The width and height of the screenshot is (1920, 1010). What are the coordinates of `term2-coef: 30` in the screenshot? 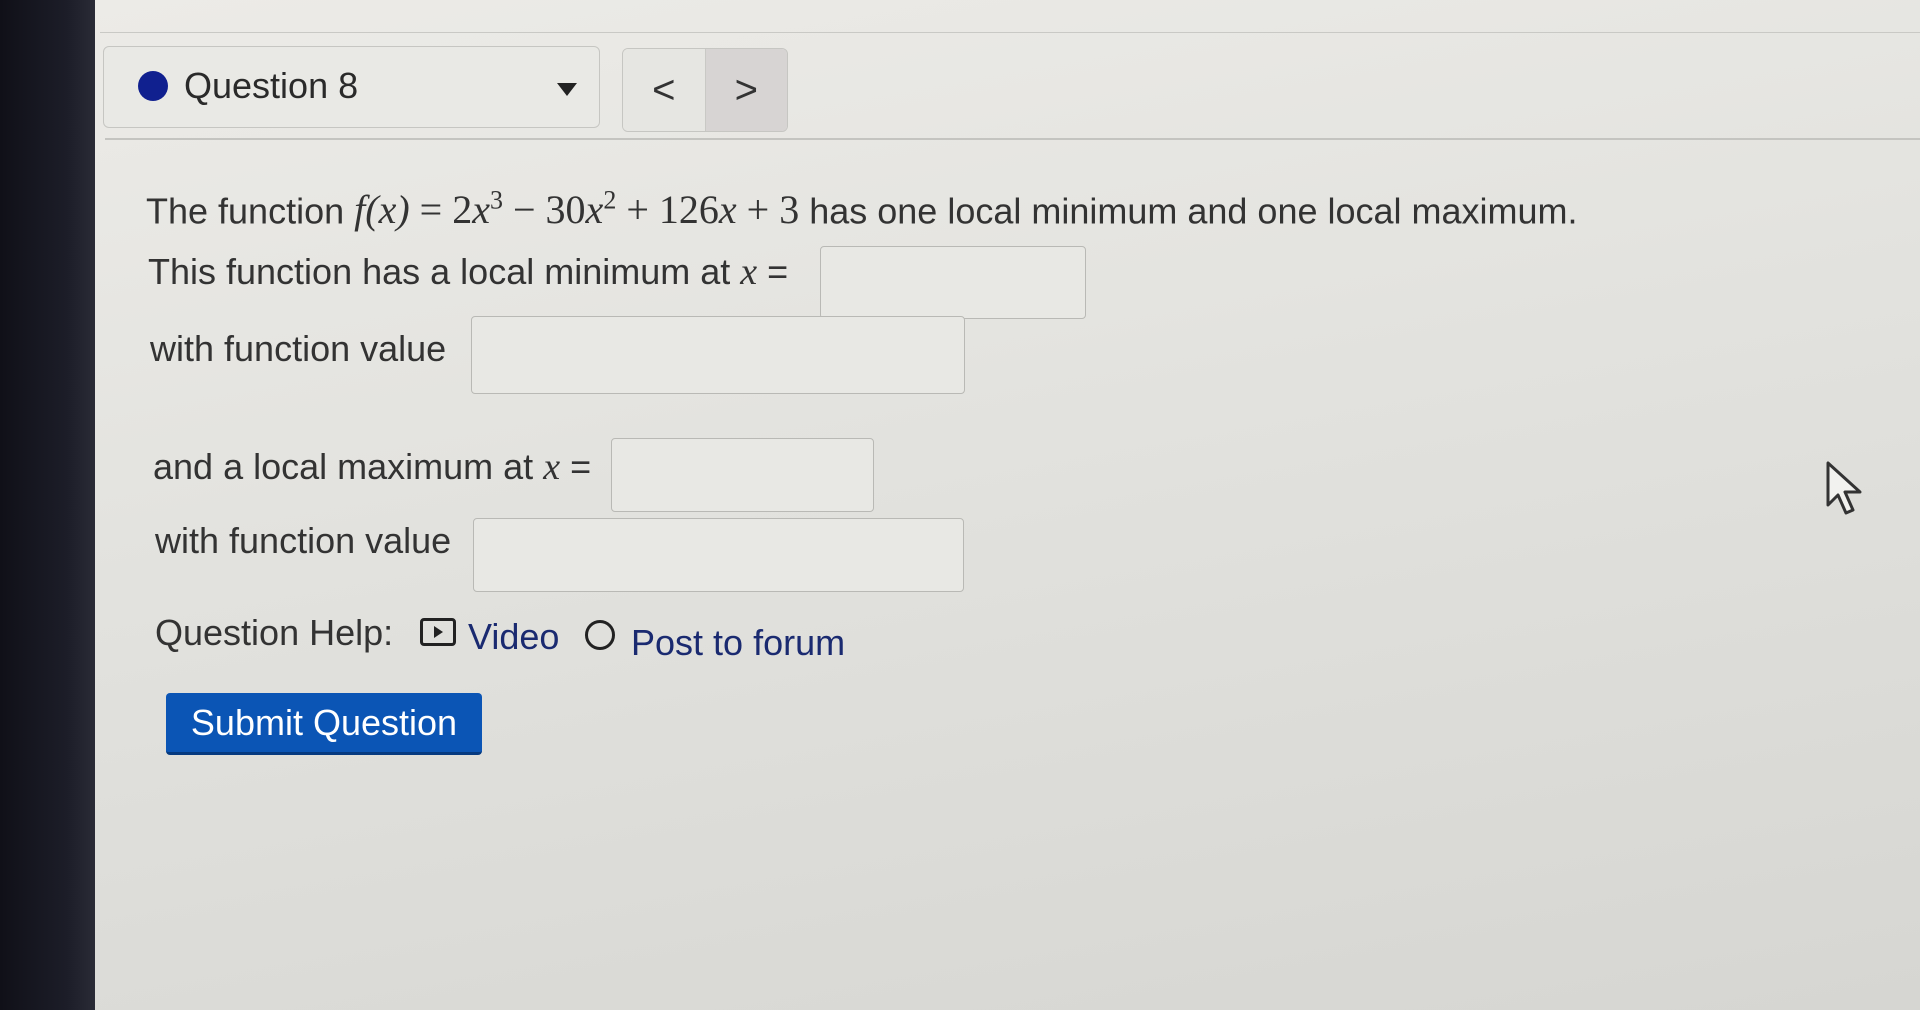 It's located at (565, 210).